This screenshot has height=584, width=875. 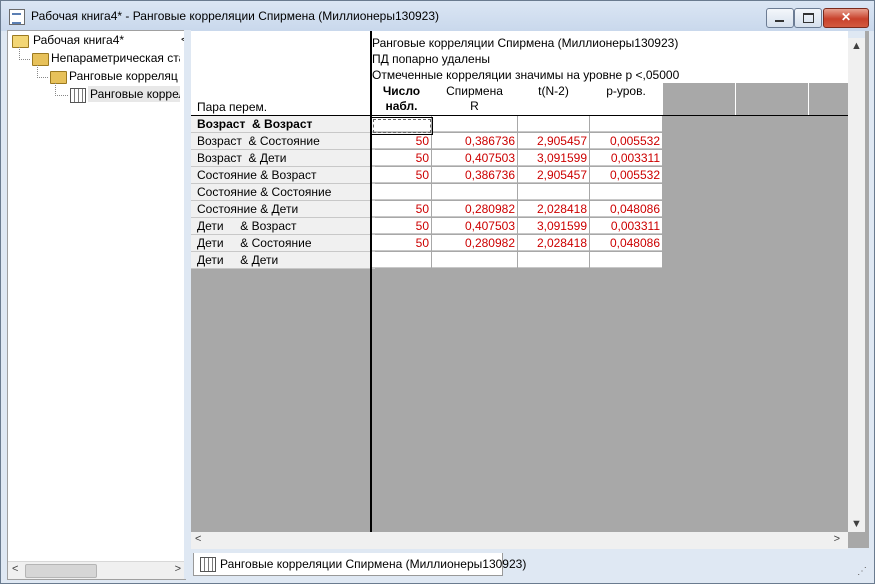 I want to click on tree-item-label: Ранговые корреля, so click(x=134, y=94).